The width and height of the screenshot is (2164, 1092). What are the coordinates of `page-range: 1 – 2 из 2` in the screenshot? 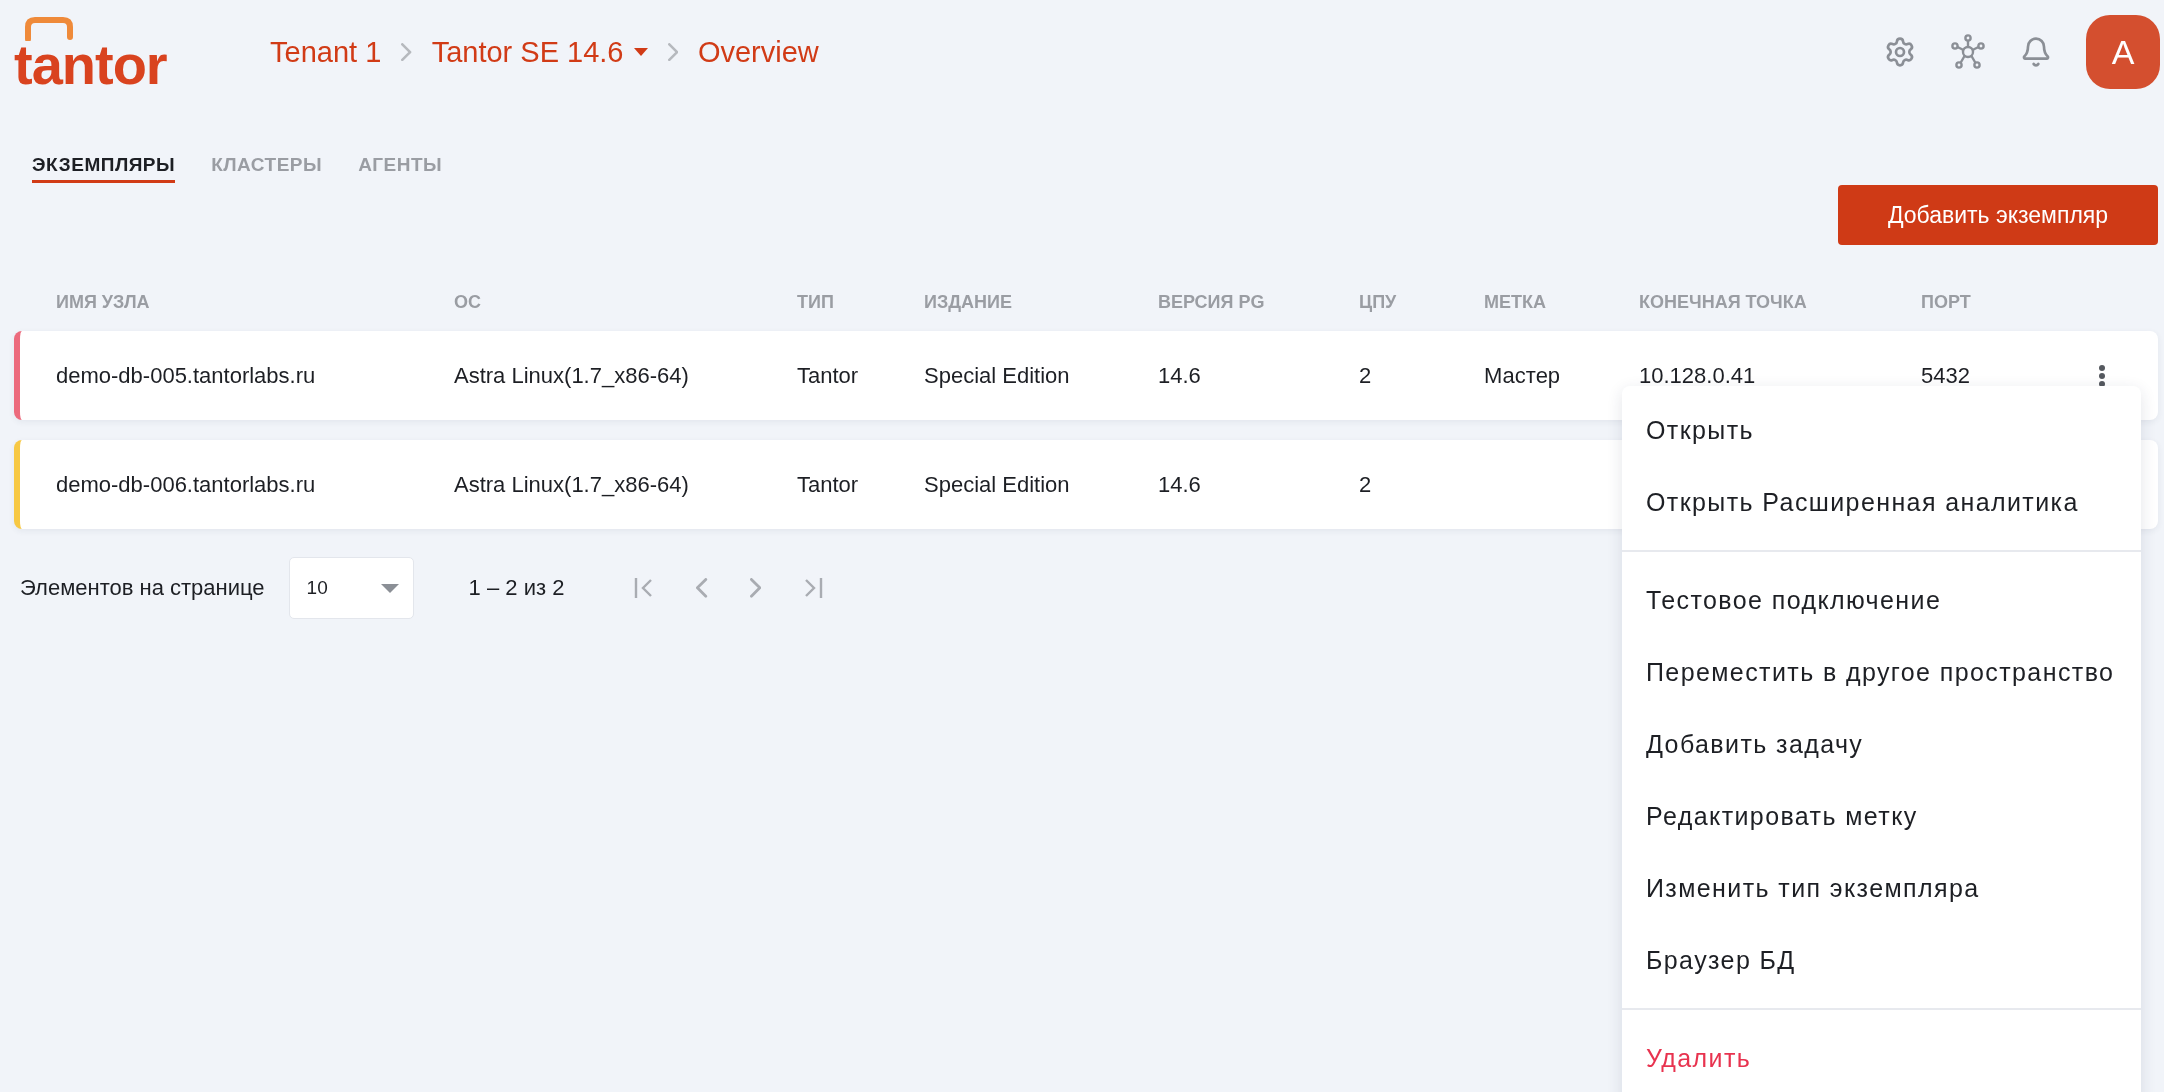 It's located at (516, 588).